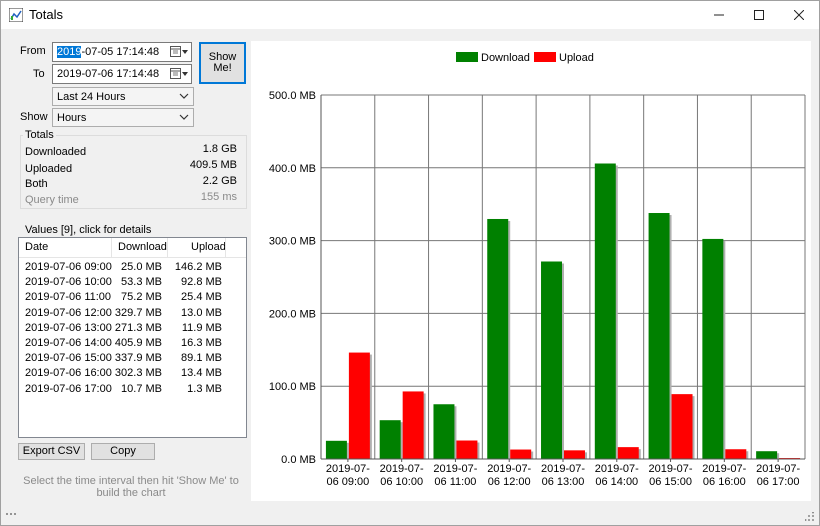 This screenshot has width=820, height=526. Describe the element at coordinates (292, 96) in the screenshot. I see `y-tick-label: 500.0 MB` at that location.